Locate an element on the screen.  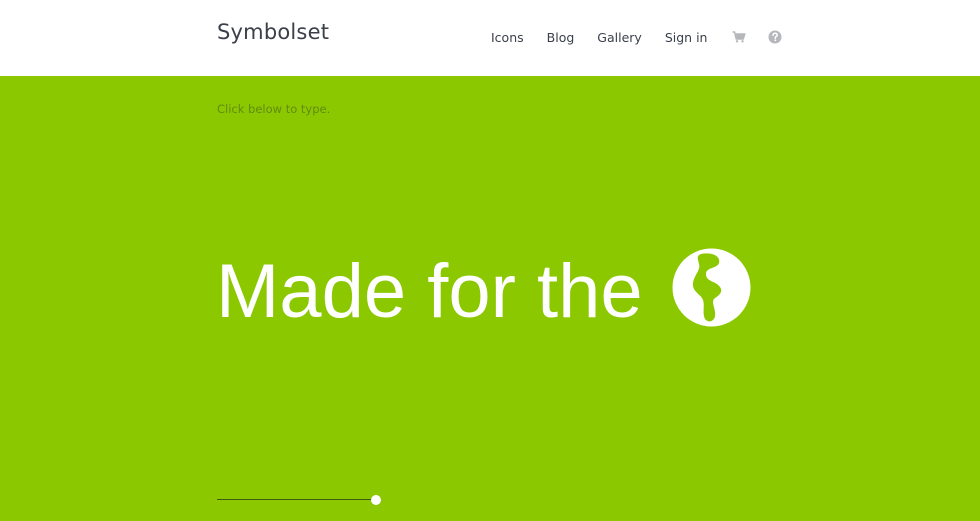
speed-slider is located at coordinates (303, 500).